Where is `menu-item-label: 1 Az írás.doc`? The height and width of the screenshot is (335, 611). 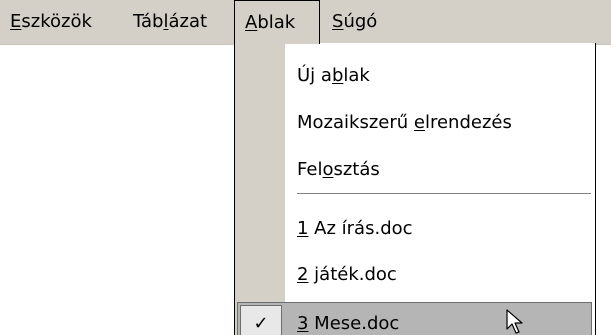
menu-item-label: 1 Az írás.doc is located at coordinates (355, 228).